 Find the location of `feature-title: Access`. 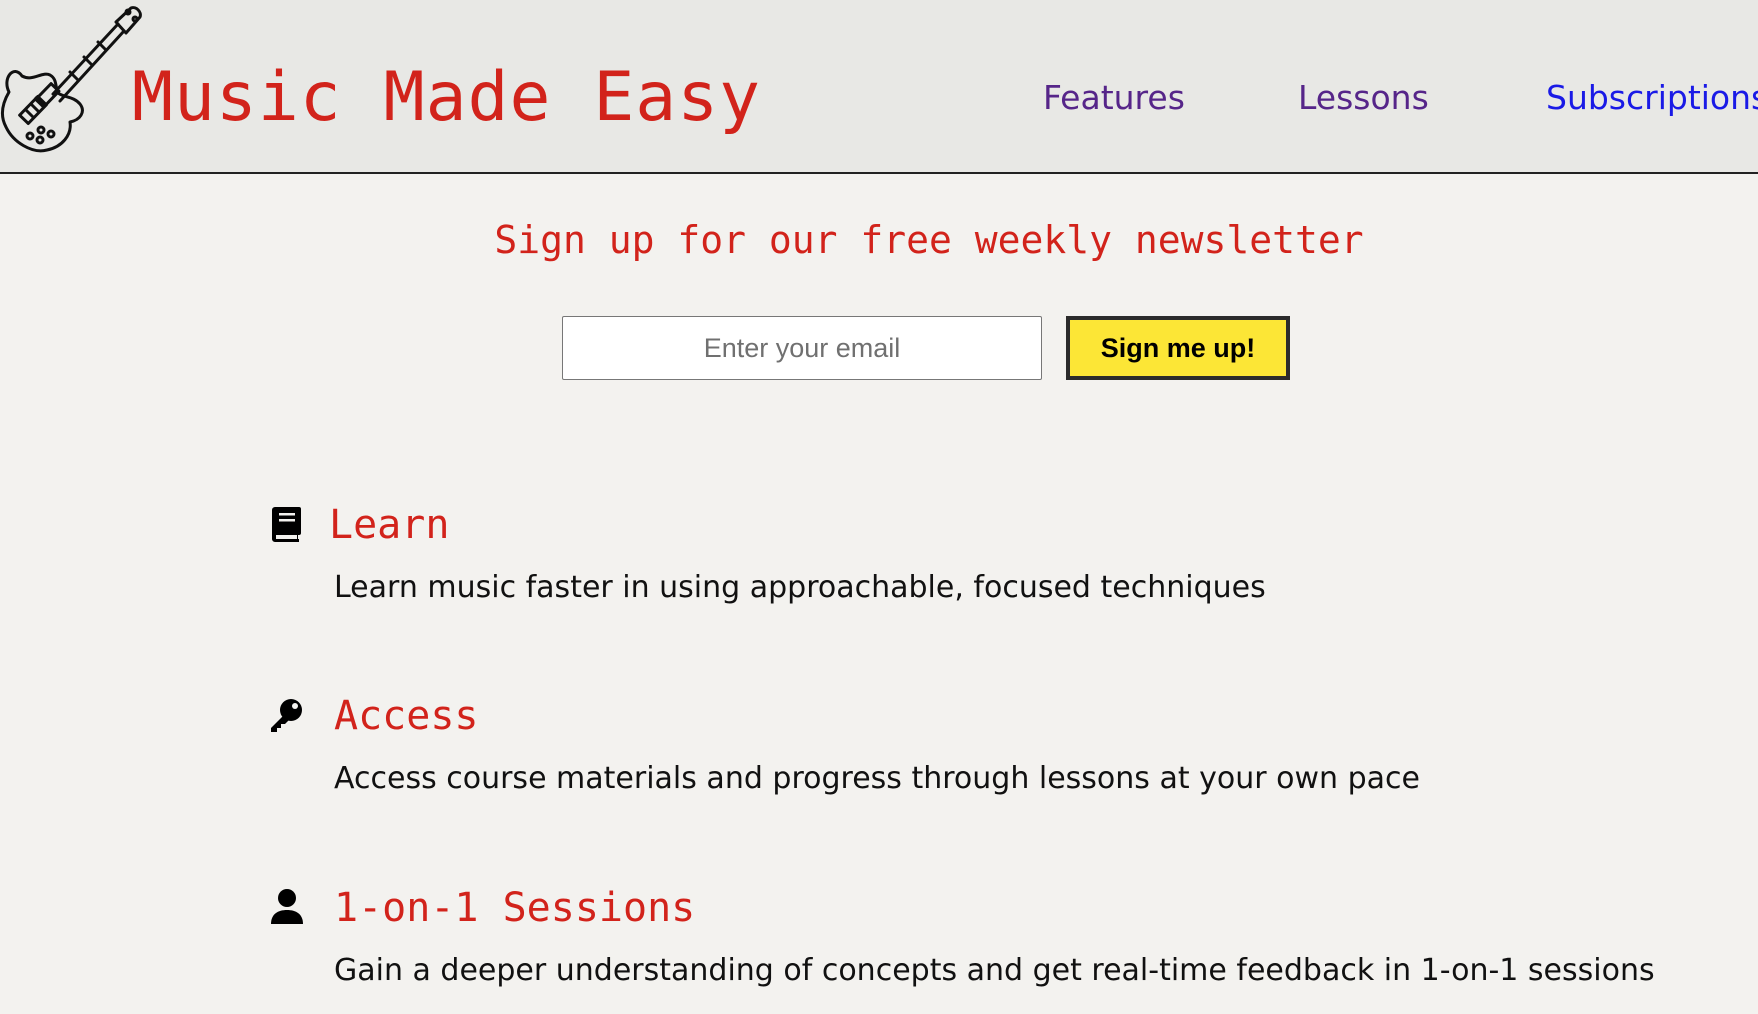

feature-title: Access is located at coordinates (406, 716).